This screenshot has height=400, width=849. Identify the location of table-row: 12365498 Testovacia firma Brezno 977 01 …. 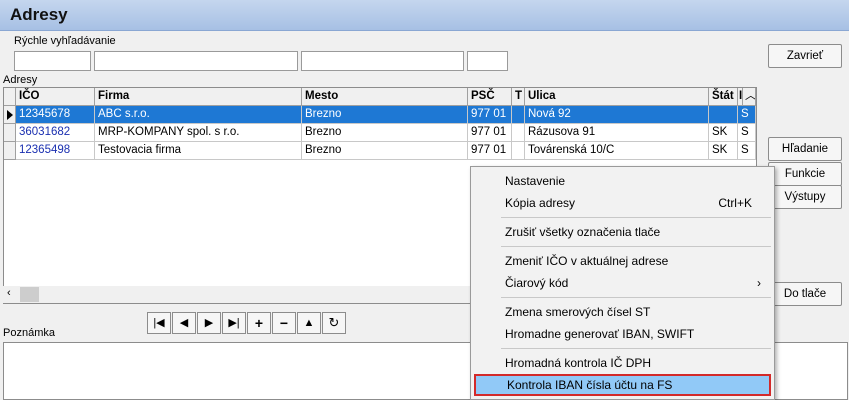
(380, 151).